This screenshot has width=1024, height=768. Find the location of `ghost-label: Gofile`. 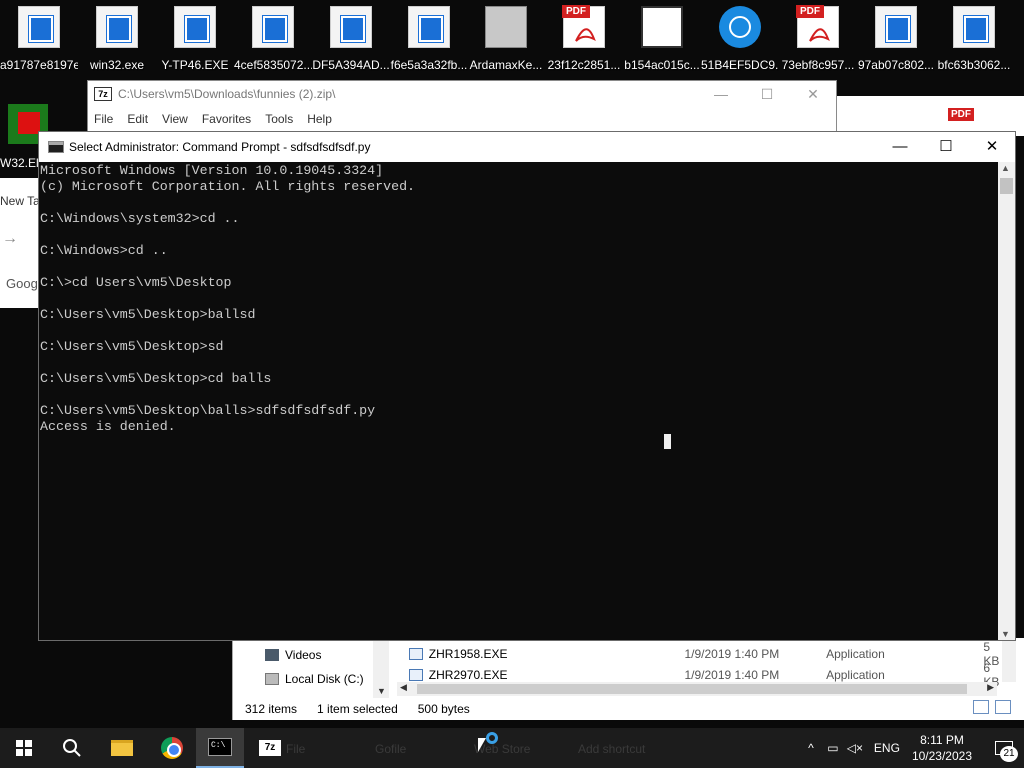

ghost-label: Gofile is located at coordinates (391, 749).